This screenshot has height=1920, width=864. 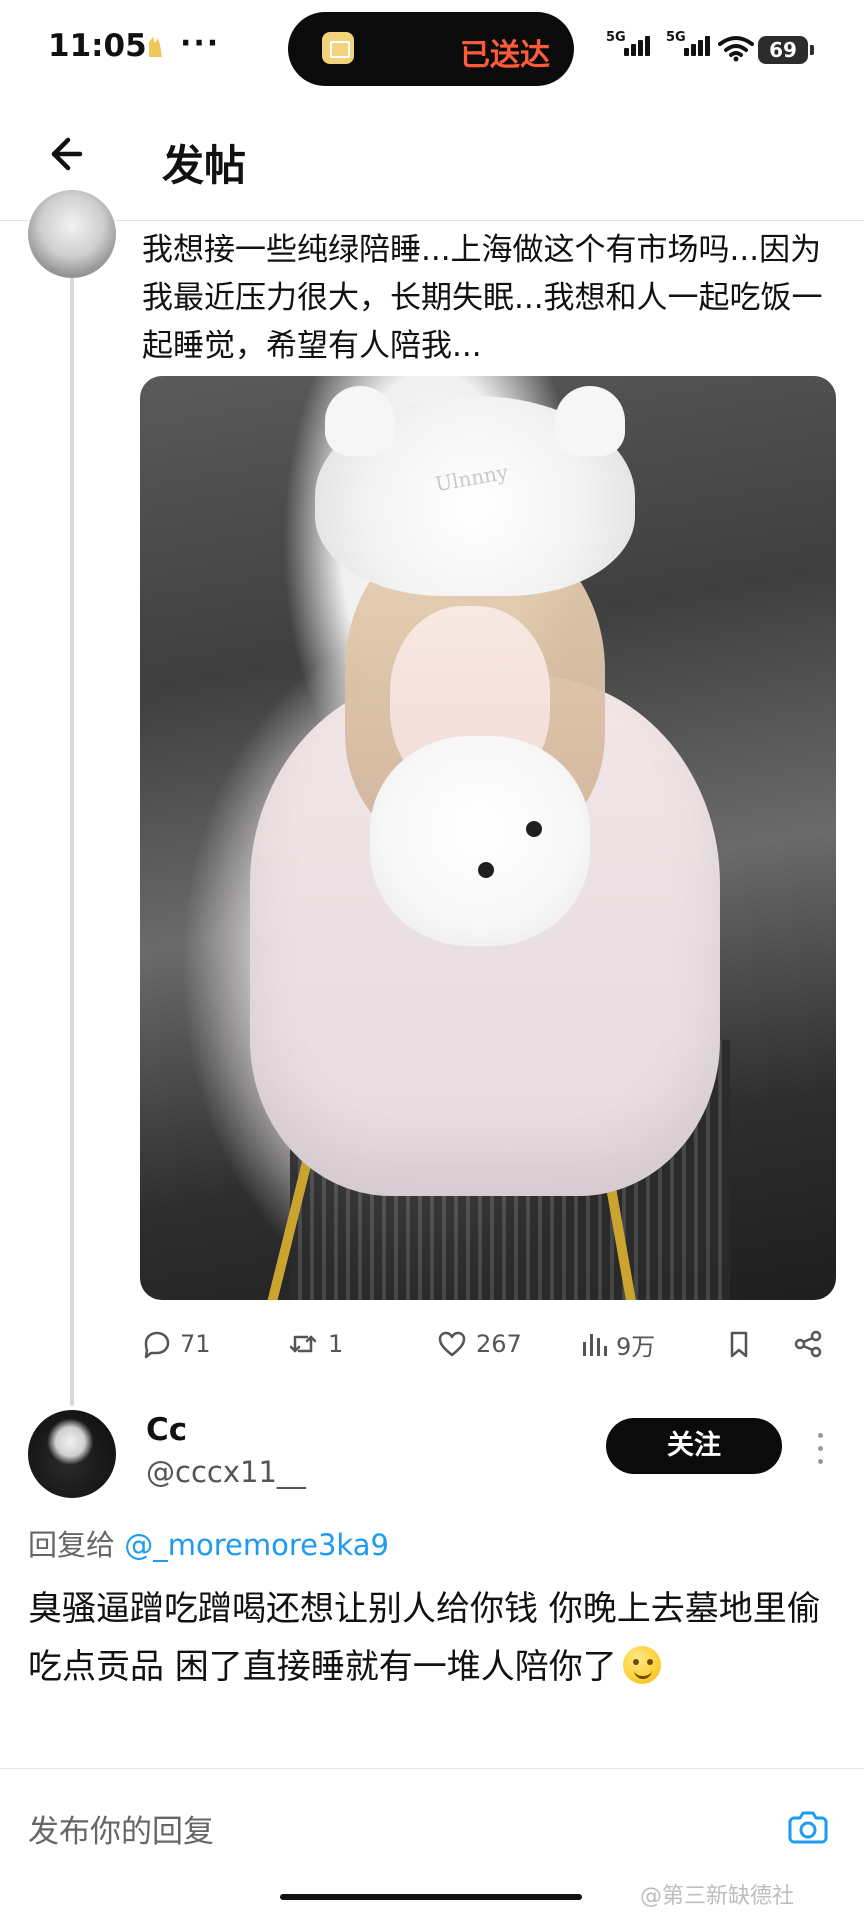 I want to click on comment-icon, so click(x=157, y=1345).